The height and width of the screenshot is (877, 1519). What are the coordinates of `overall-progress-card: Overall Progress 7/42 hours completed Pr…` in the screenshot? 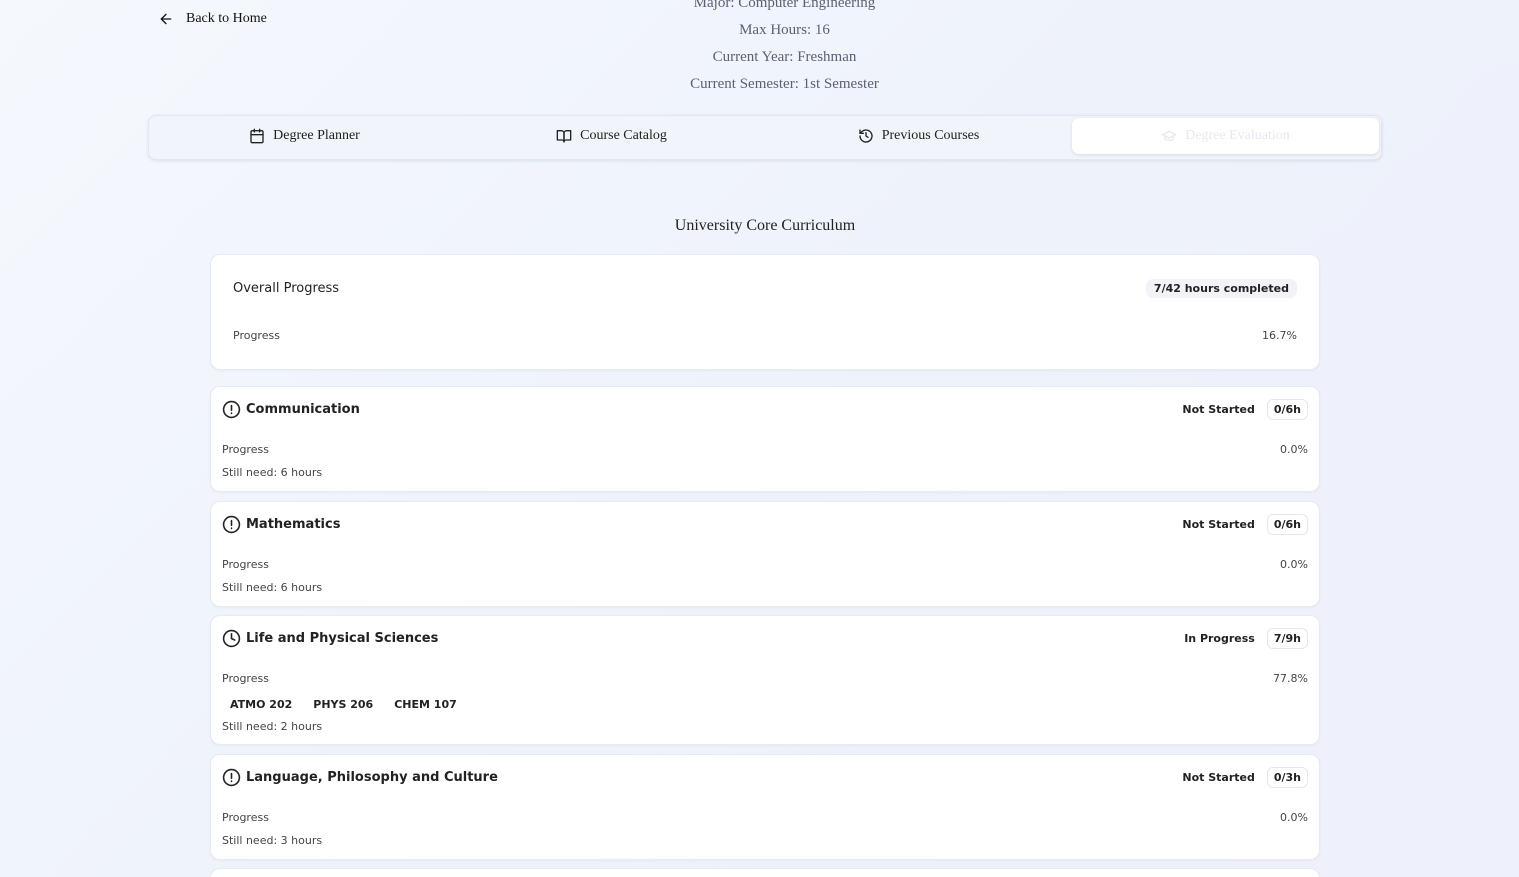 It's located at (765, 312).